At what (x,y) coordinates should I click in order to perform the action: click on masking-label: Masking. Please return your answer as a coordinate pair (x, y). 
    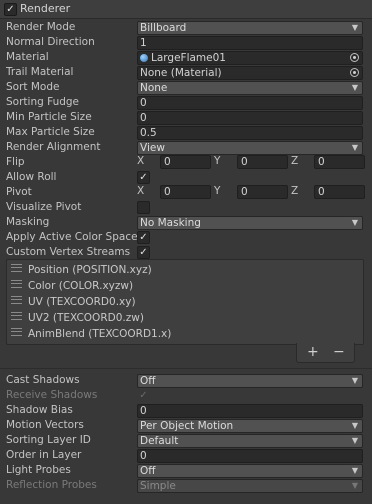
    Looking at the image, I should click on (28, 222).